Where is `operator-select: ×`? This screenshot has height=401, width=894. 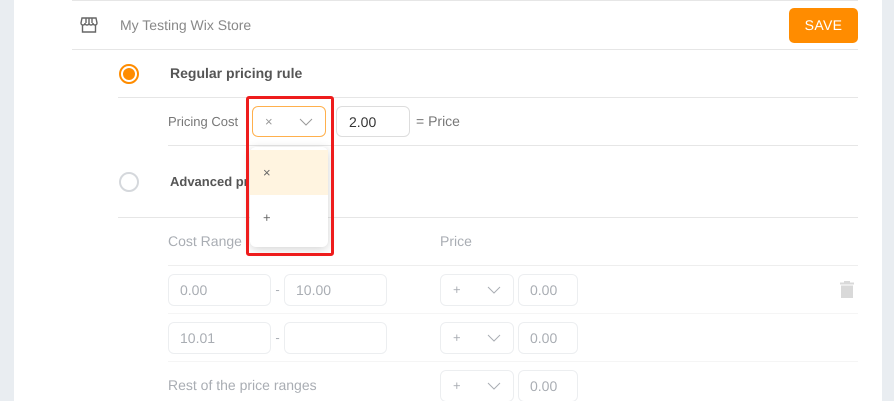 operator-select: × is located at coordinates (289, 121).